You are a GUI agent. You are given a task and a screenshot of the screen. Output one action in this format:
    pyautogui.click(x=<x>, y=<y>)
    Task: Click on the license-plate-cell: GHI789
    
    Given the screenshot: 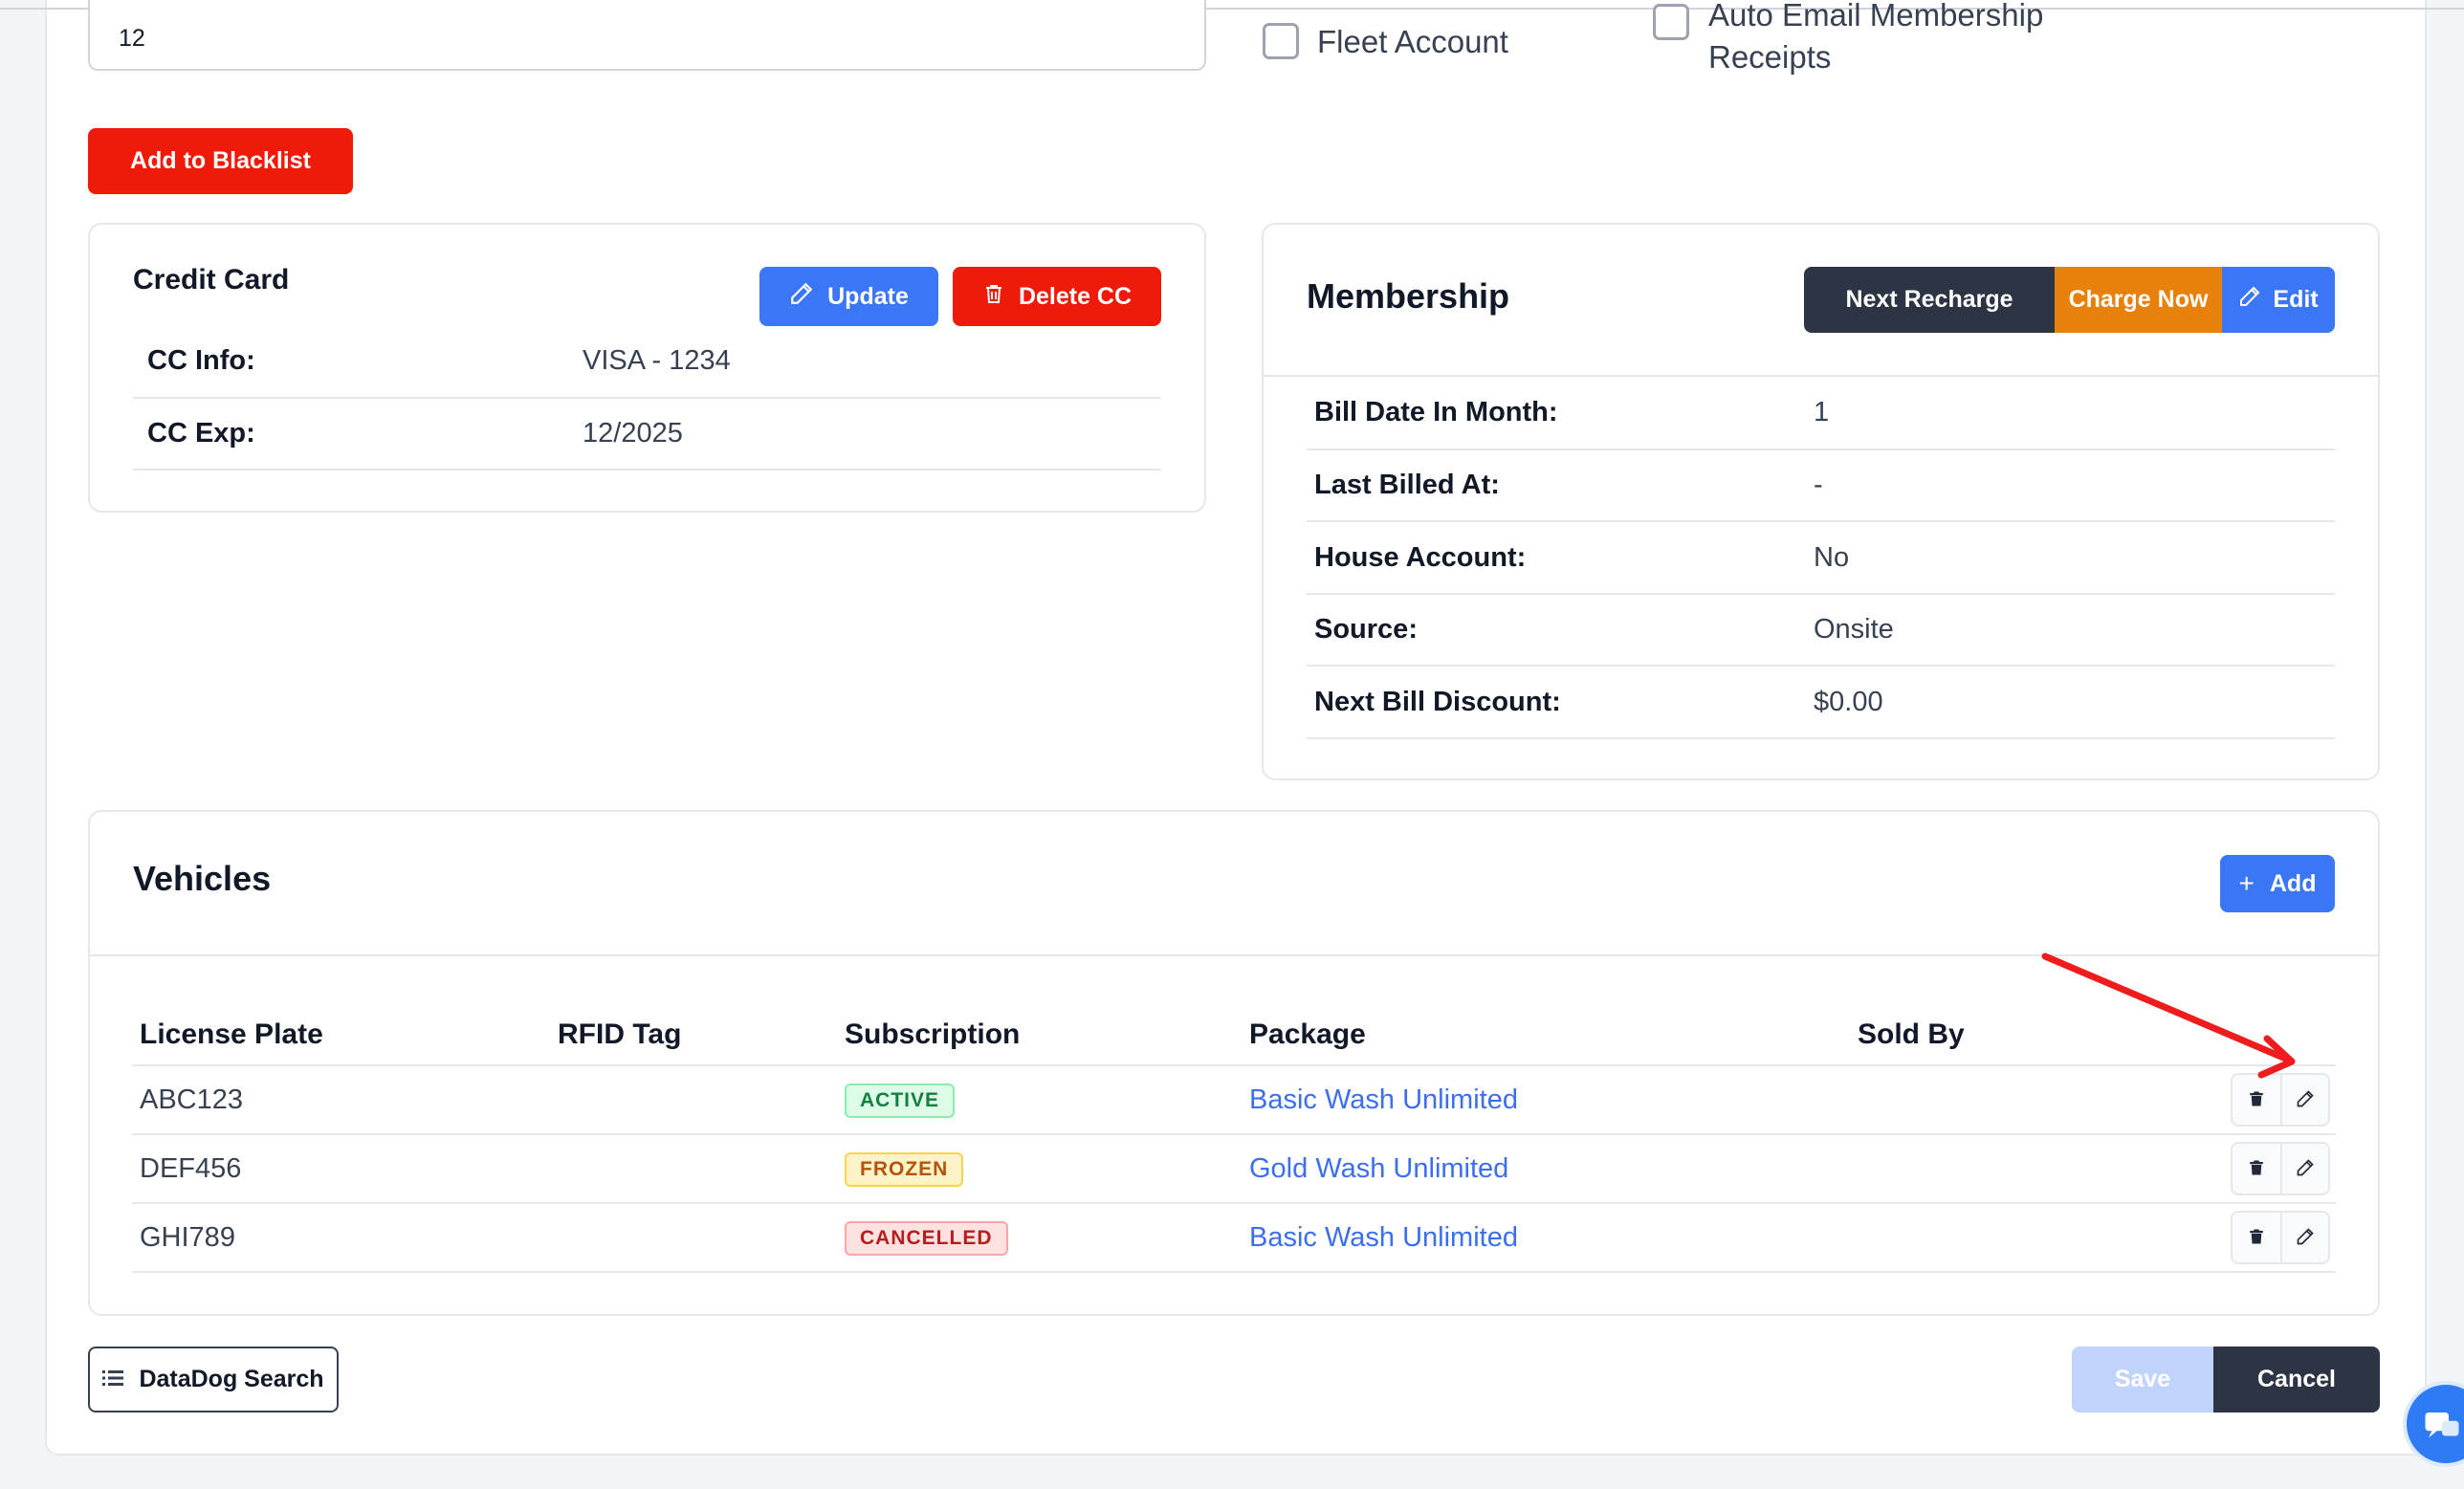 What is the action you would take?
    pyautogui.click(x=341, y=1238)
    